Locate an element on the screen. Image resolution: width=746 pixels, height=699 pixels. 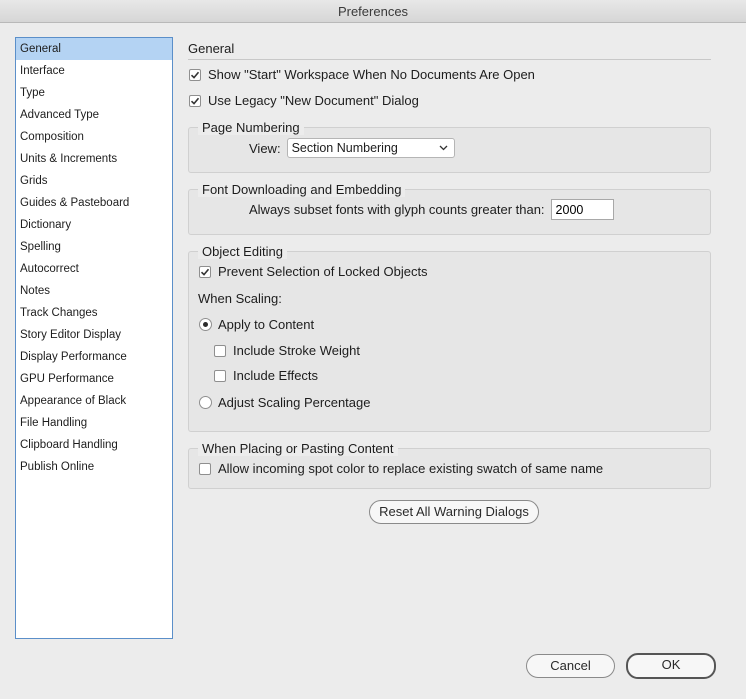
use-legacy-dialog-label: Use Legacy "New Document" Dialog is located at coordinates (313, 100).